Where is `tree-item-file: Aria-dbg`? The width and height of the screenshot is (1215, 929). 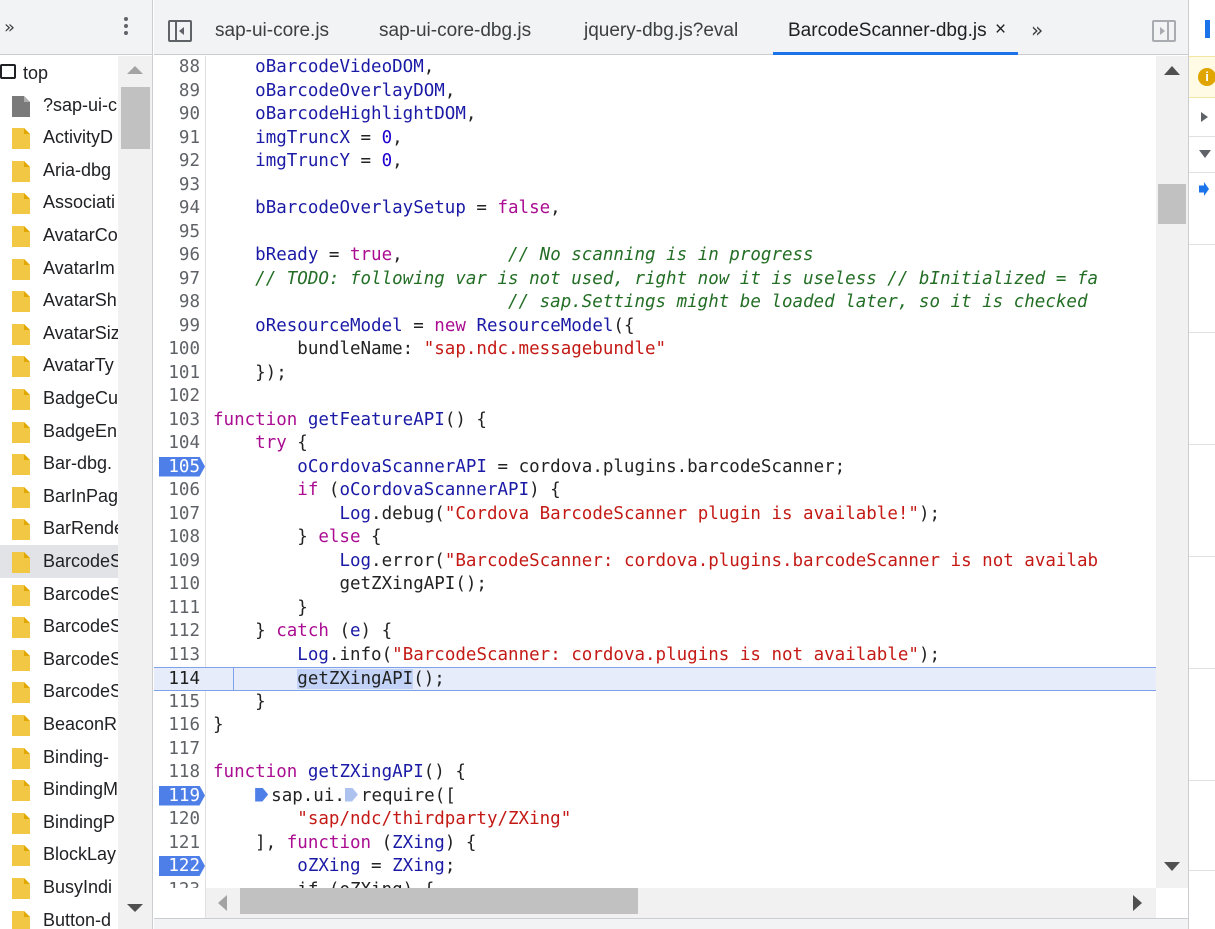 tree-item-file: Aria-dbg is located at coordinates (59, 170).